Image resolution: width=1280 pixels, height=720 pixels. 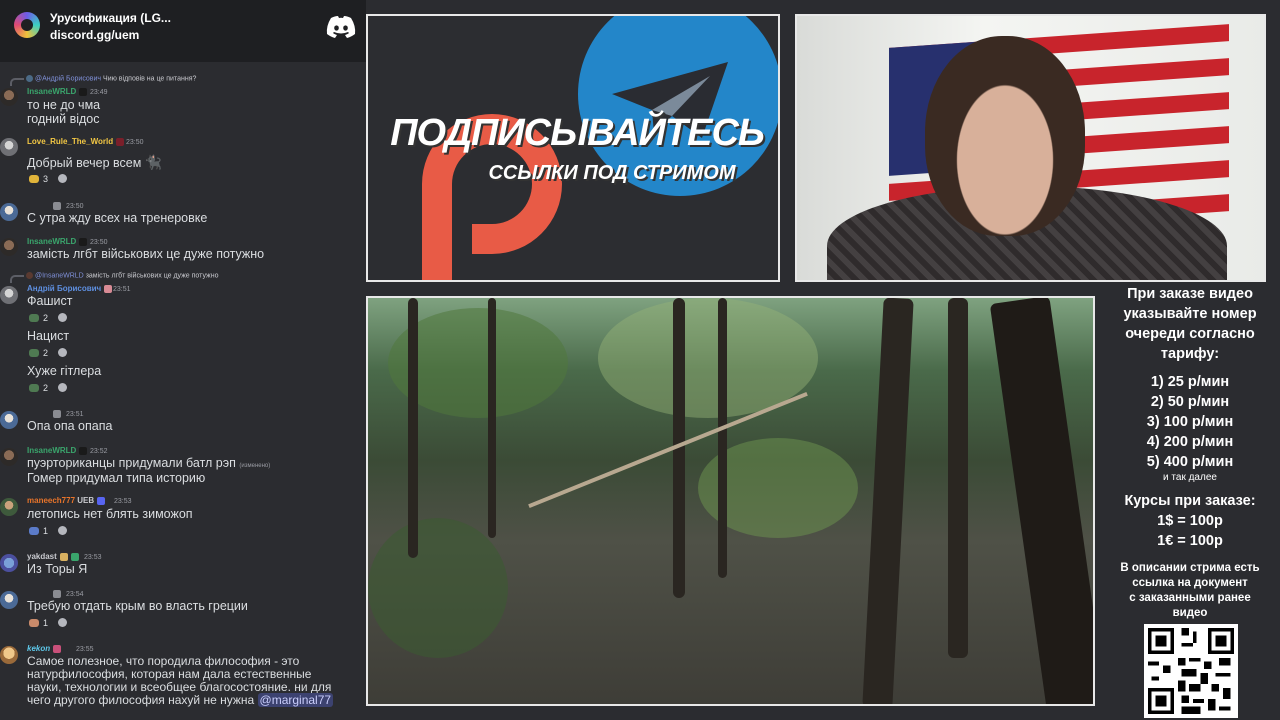 What do you see at coordinates (57, 569) in the screenshot?
I see `message-text: Из Торы Я` at bounding box center [57, 569].